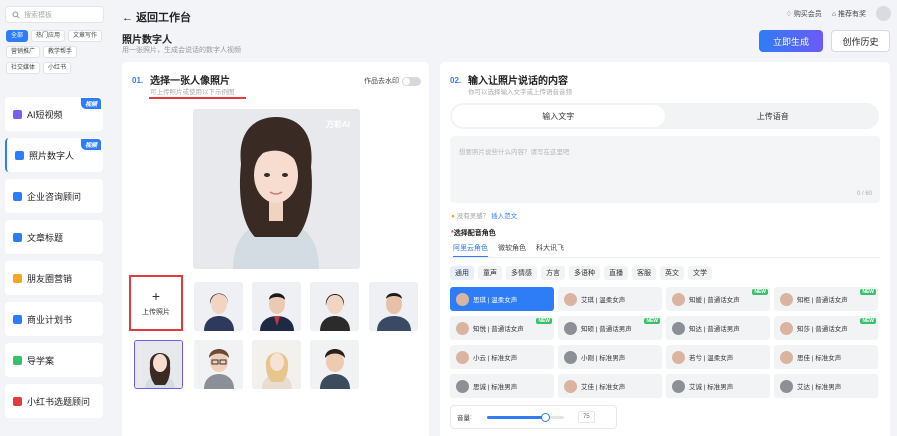 This screenshot has width=897, height=436. I want to click on voice-source-tab-0: 阿里云角色, so click(470, 250).